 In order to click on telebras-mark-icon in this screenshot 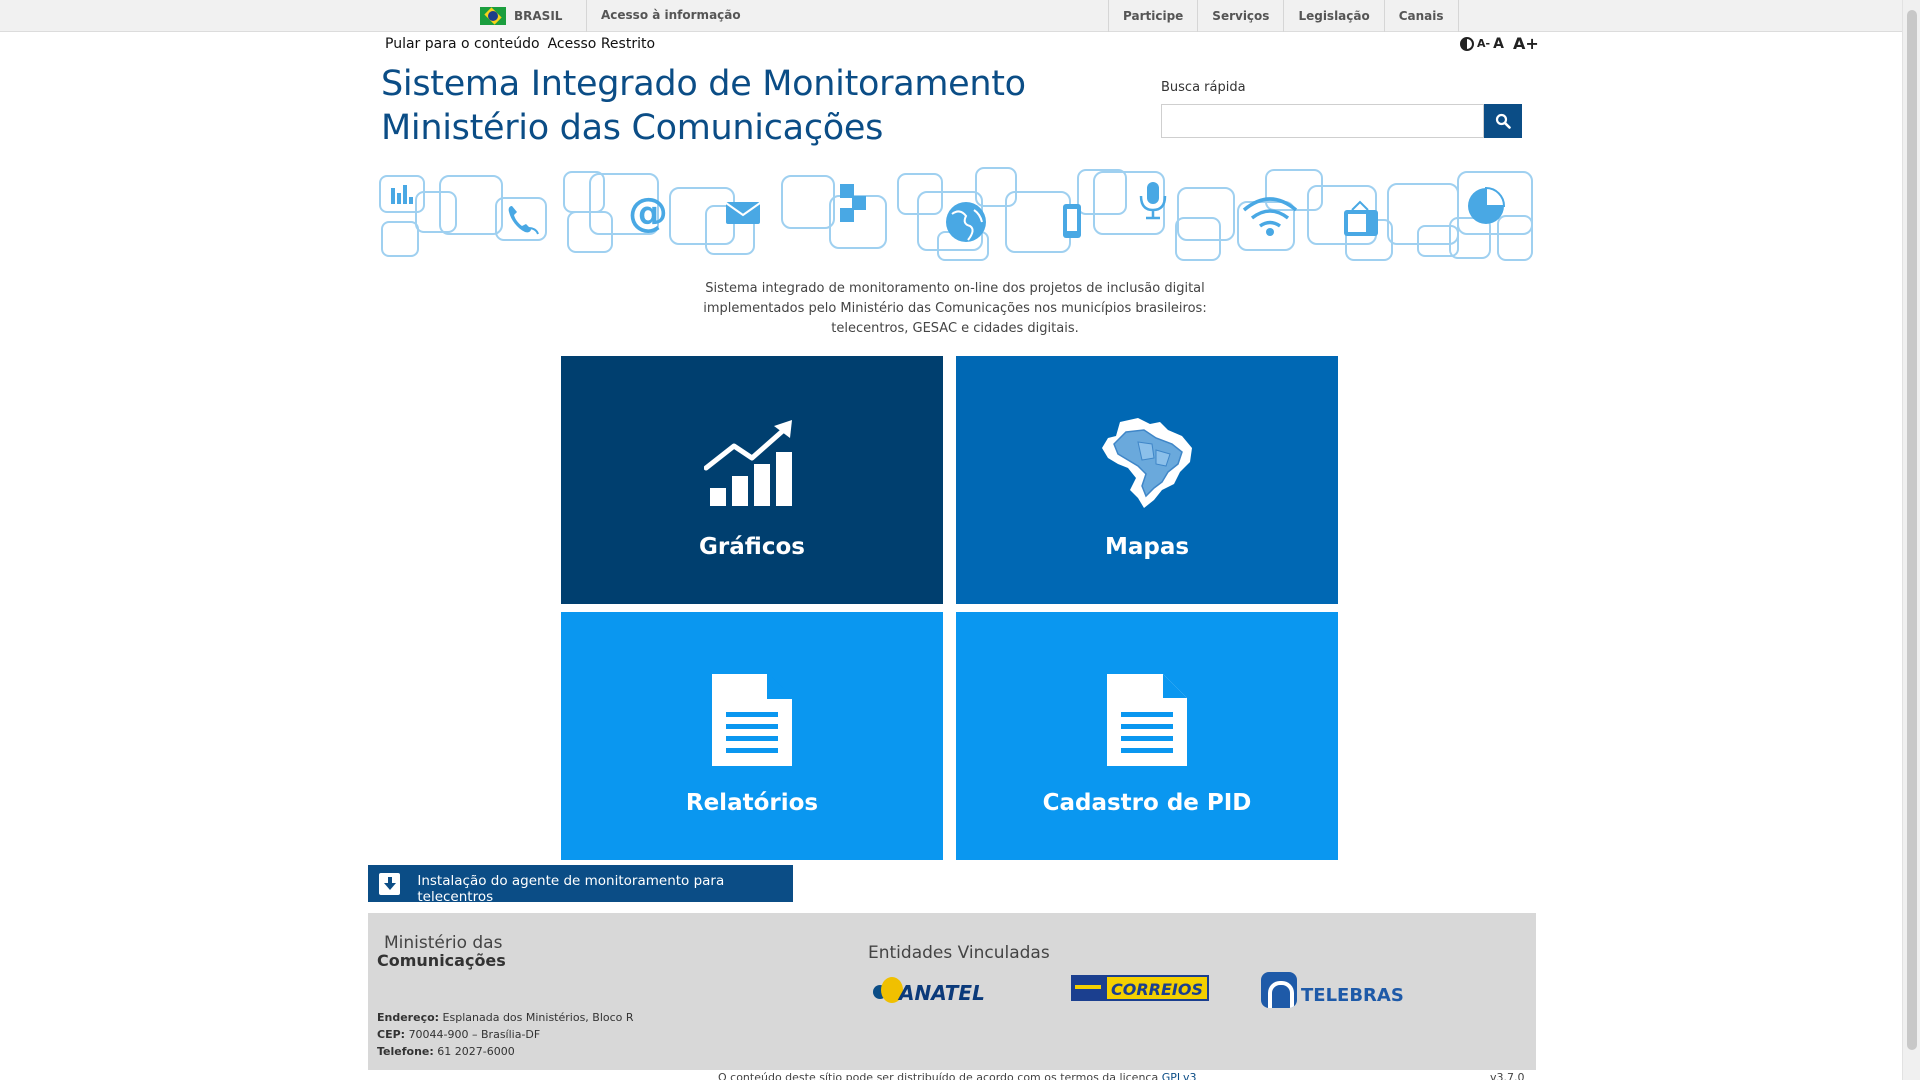, I will do `click(1279, 990)`.